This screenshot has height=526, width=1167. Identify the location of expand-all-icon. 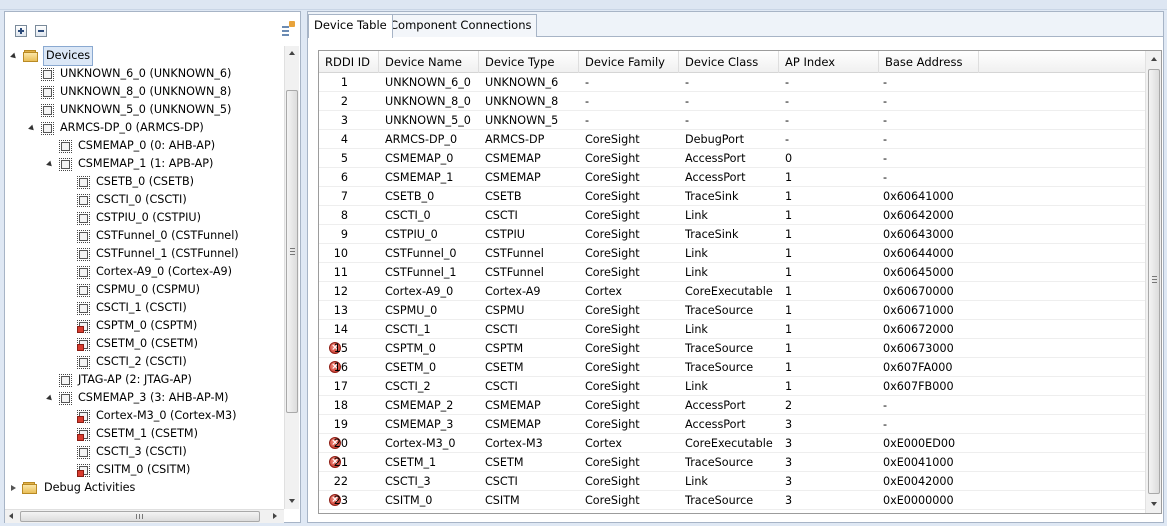
(21, 31).